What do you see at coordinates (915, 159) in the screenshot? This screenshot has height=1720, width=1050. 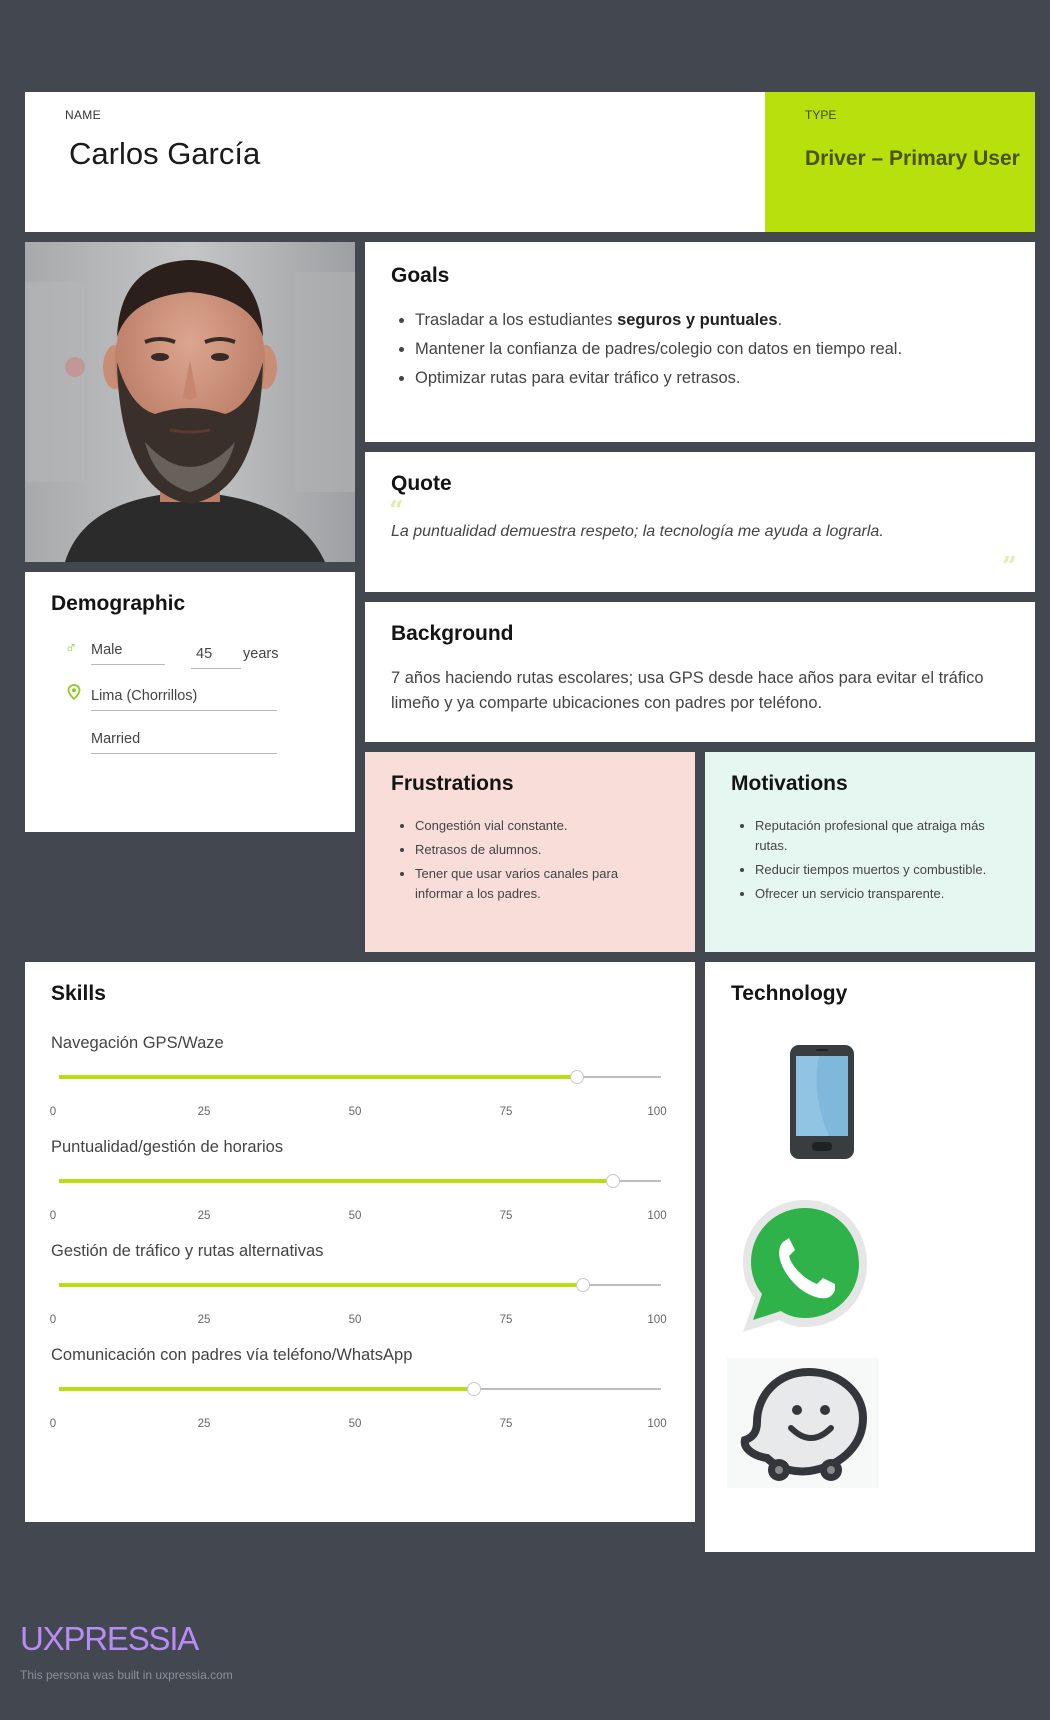 I see `persona-type: Driver – Primary User` at bounding box center [915, 159].